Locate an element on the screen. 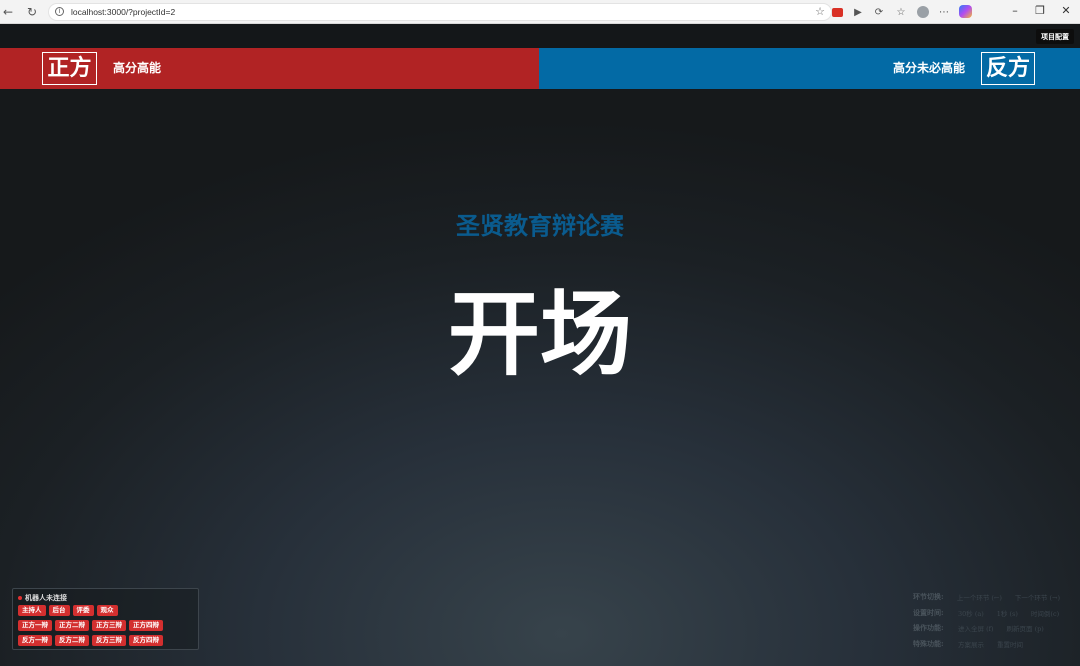  robot-status-text: 机器人未连接 is located at coordinates (46, 597).